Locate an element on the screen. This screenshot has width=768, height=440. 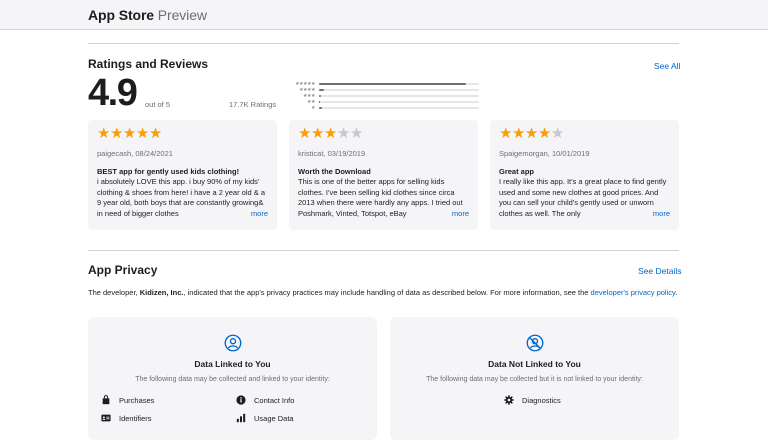
privacy-policy-link: developer's privacy policy is located at coordinates (633, 292).